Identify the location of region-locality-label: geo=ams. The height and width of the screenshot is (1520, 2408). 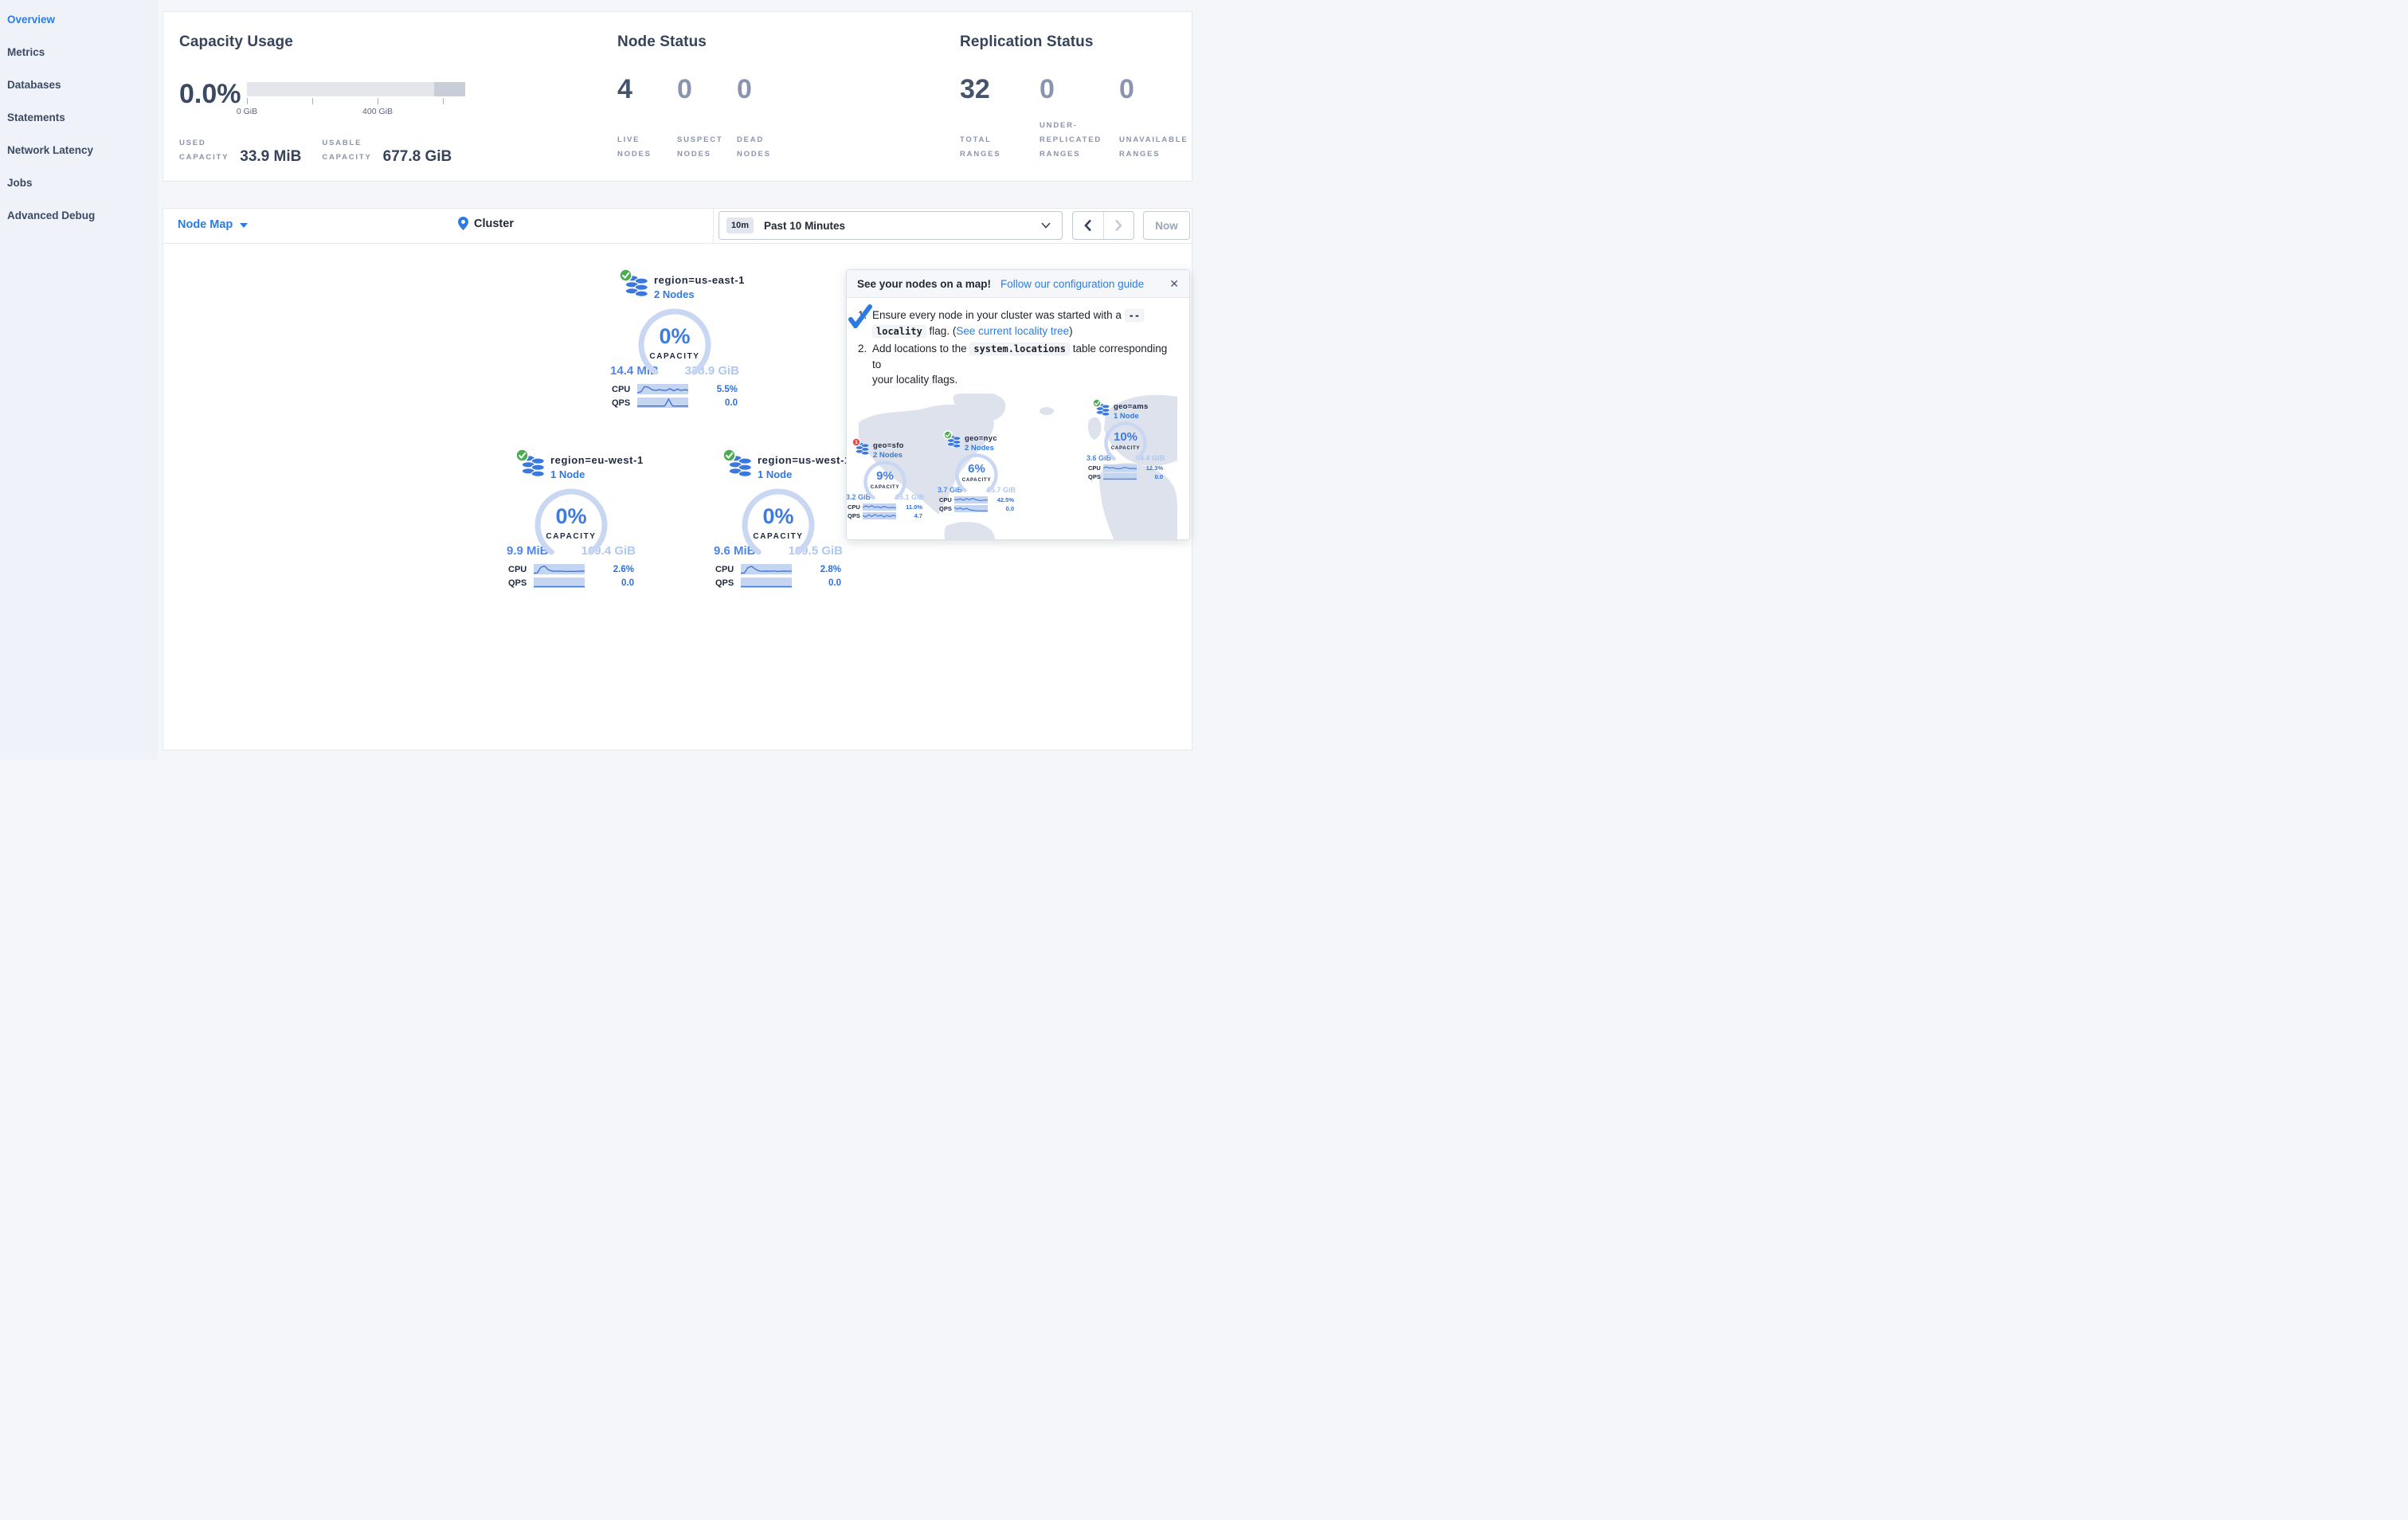
(1132, 406).